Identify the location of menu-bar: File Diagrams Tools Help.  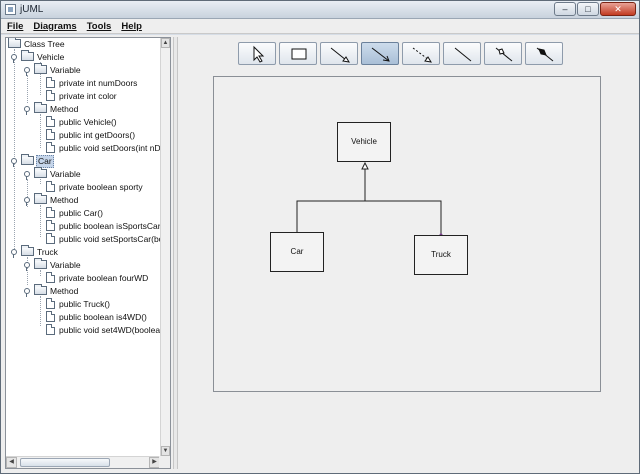
(320, 26).